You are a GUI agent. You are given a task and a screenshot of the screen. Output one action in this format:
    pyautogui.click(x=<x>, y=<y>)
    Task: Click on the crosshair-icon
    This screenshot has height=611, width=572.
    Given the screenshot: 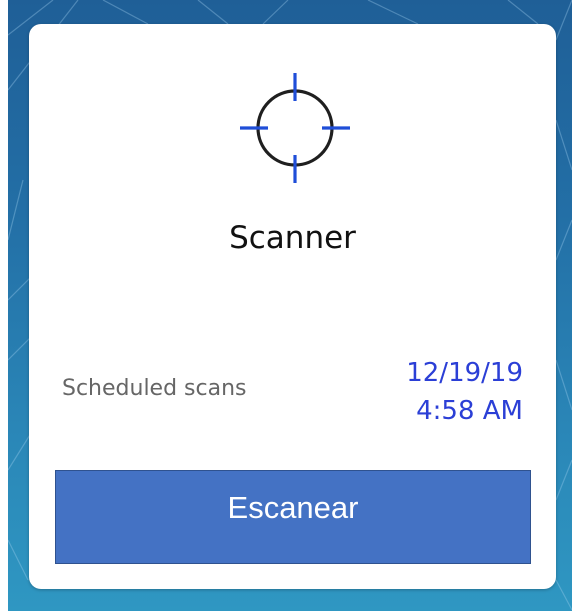 What is the action you would take?
    pyautogui.click(x=295, y=128)
    